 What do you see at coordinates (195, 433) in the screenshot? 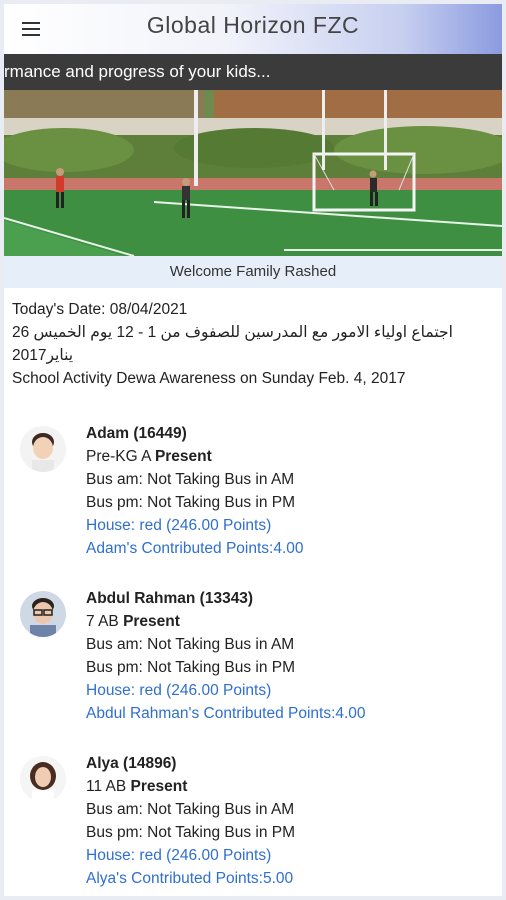
I see `student-name: Adam (16449)` at bounding box center [195, 433].